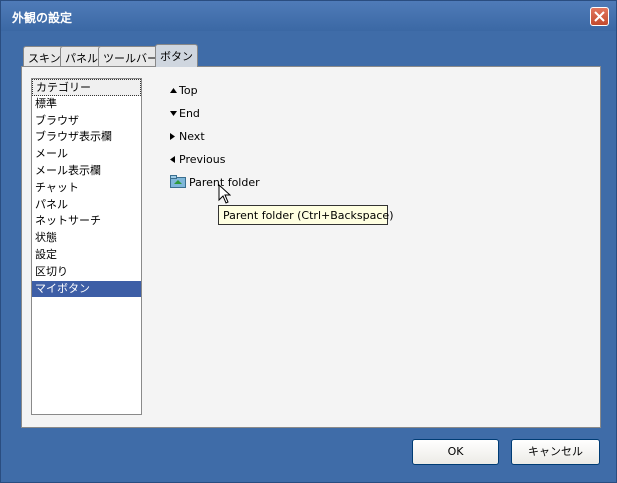 The height and width of the screenshot is (483, 617). Describe the element at coordinates (189, 113) in the screenshot. I see `button-end-label: End` at that location.